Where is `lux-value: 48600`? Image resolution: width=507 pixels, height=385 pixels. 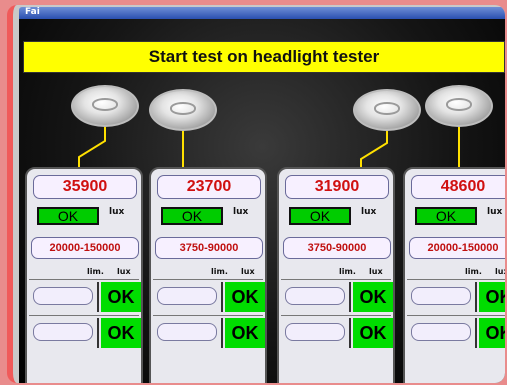 lux-value: 48600 is located at coordinates (458, 187).